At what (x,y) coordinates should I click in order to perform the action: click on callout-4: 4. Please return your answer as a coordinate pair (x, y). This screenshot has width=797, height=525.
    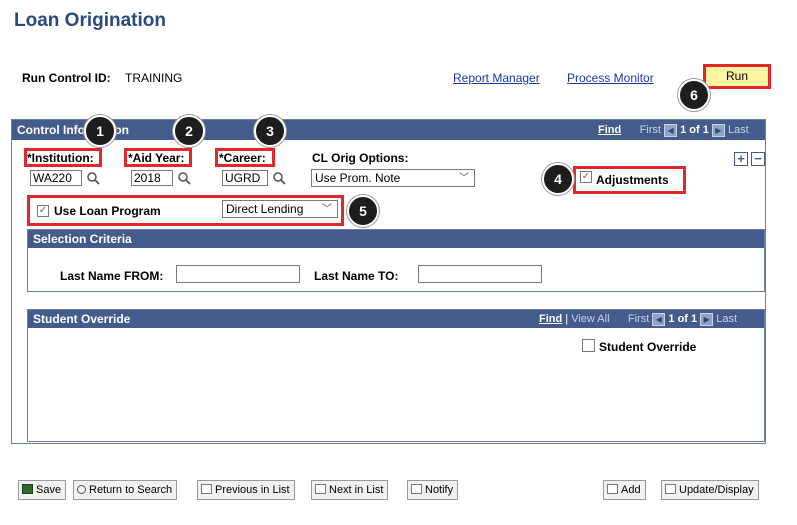
    Looking at the image, I should click on (558, 179).